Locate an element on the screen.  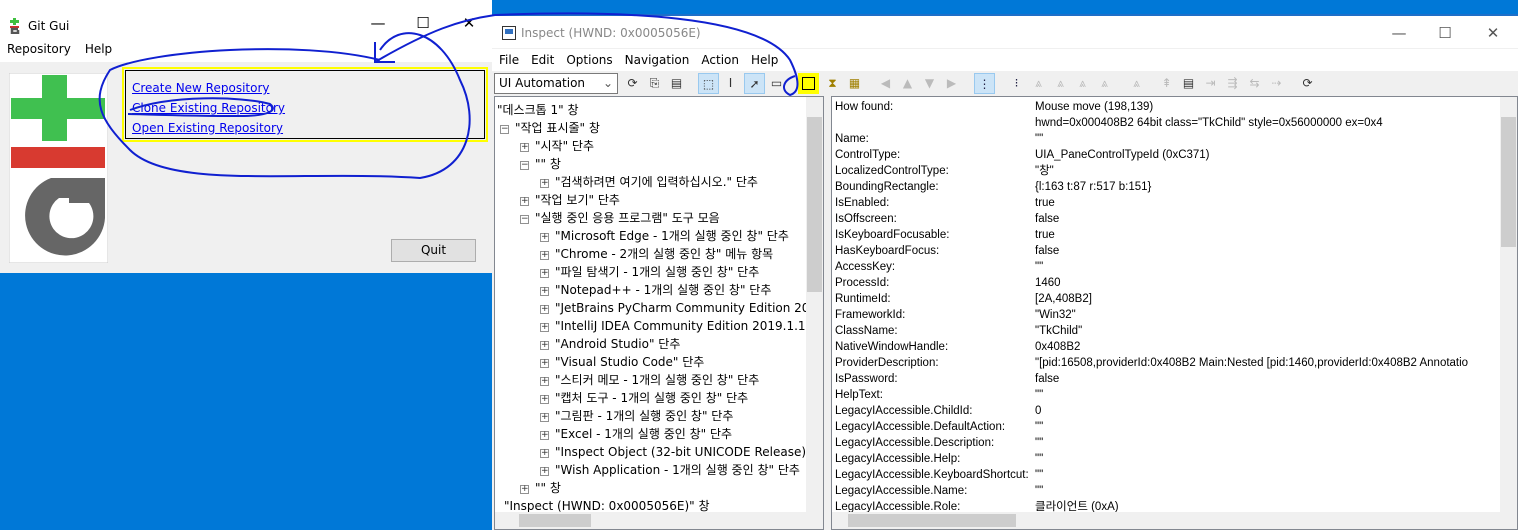
menu-repository: Repository is located at coordinates (39, 49).